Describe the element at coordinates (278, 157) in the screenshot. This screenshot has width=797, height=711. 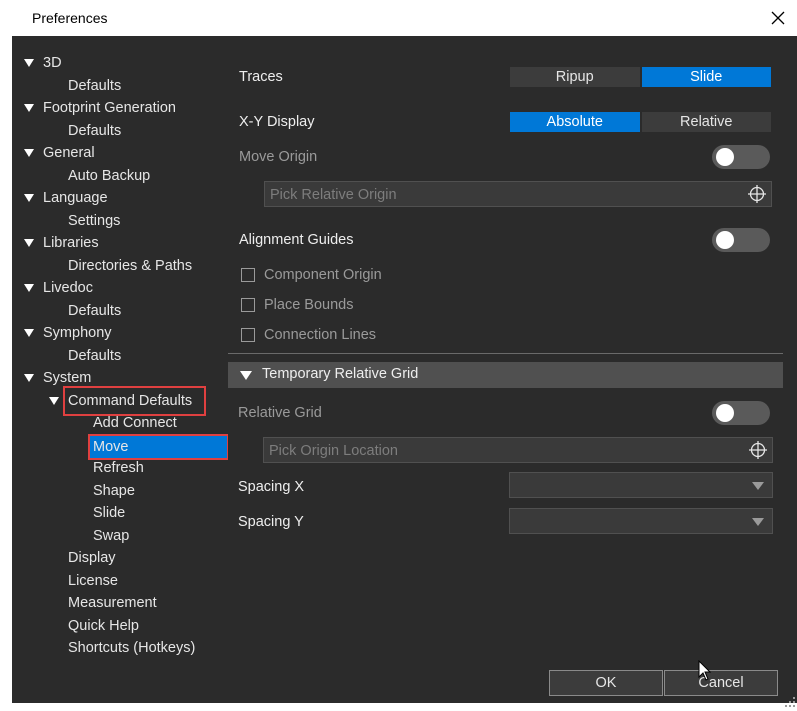
I see `move-origin-label: Move Origin` at that location.